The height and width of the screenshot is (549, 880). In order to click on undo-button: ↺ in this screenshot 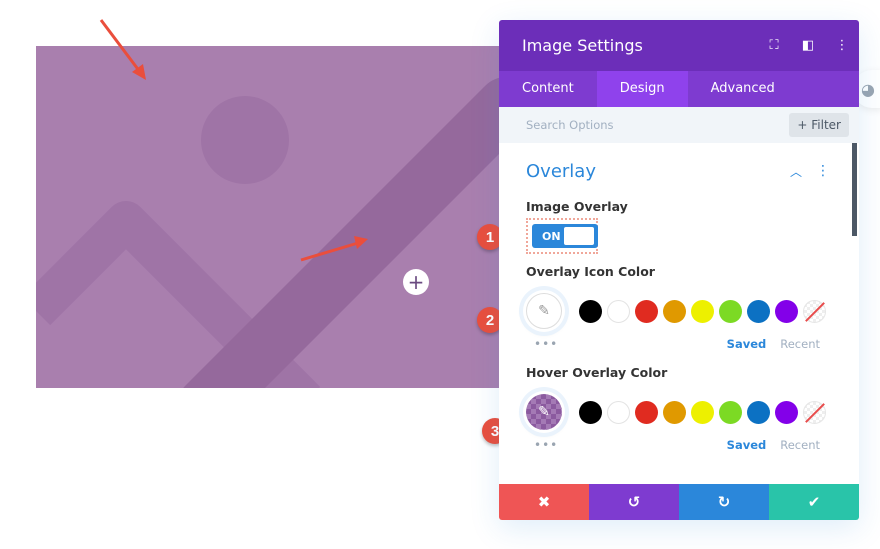, I will do `click(634, 502)`.